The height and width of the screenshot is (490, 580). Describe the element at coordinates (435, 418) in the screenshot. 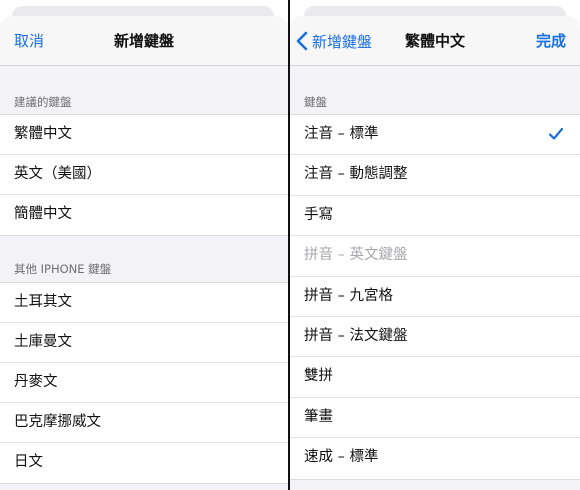

I see `keyboard-layout-item: 筆畫` at that location.